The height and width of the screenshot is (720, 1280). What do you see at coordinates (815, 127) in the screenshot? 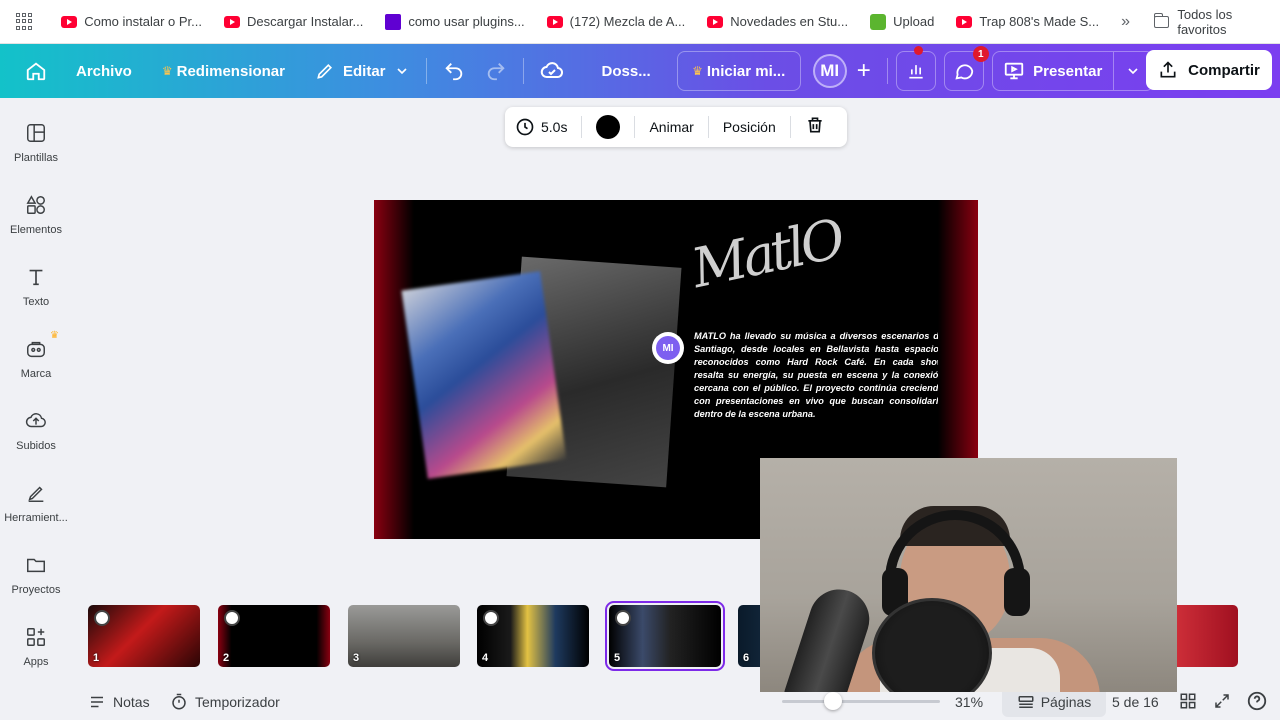
I see `trash-icon` at bounding box center [815, 127].